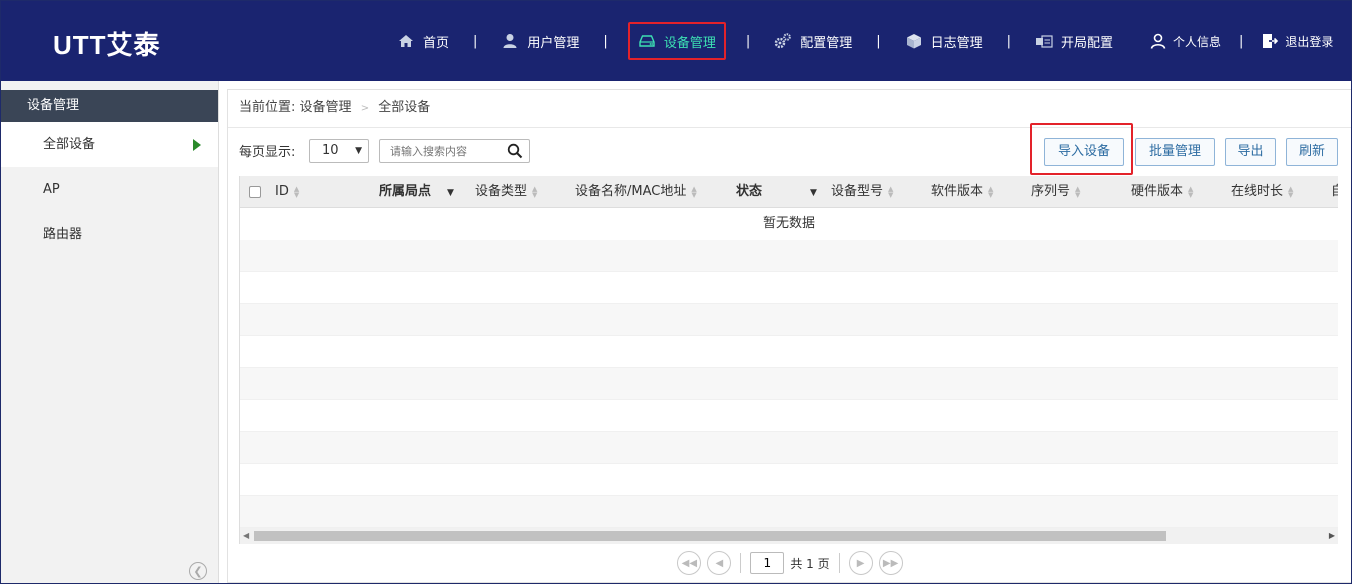 The height and width of the screenshot is (584, 1352). What do you see at coordinates (107, 45) in the screenshot?
I see `brand-logo: UTT艾泰` at bounding box center [107, 45].